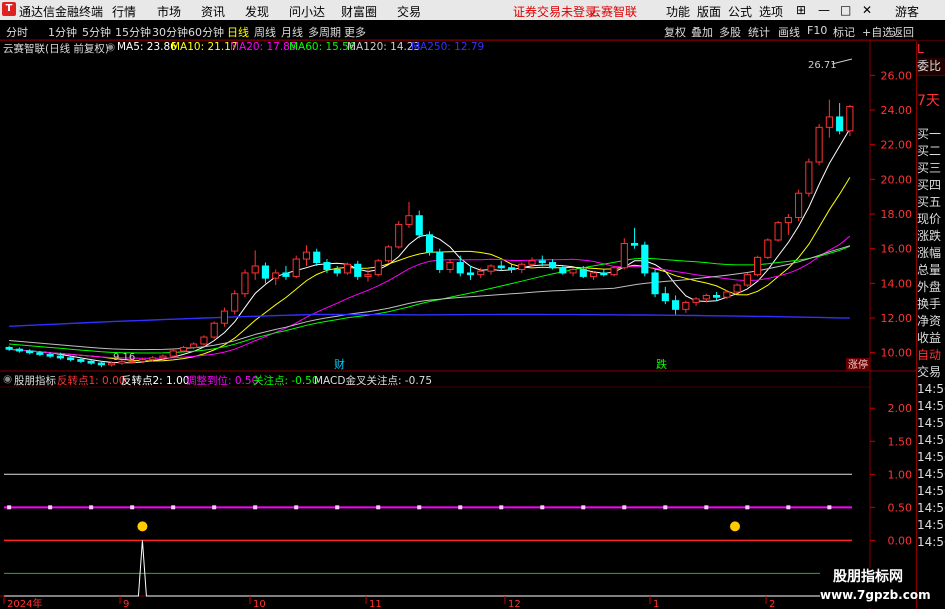 This screenshot has height=609, width=945. Describe the element at coordinates (868, 577) in the screenshot. I see `watermark-title: 股朋指标网` at that location.